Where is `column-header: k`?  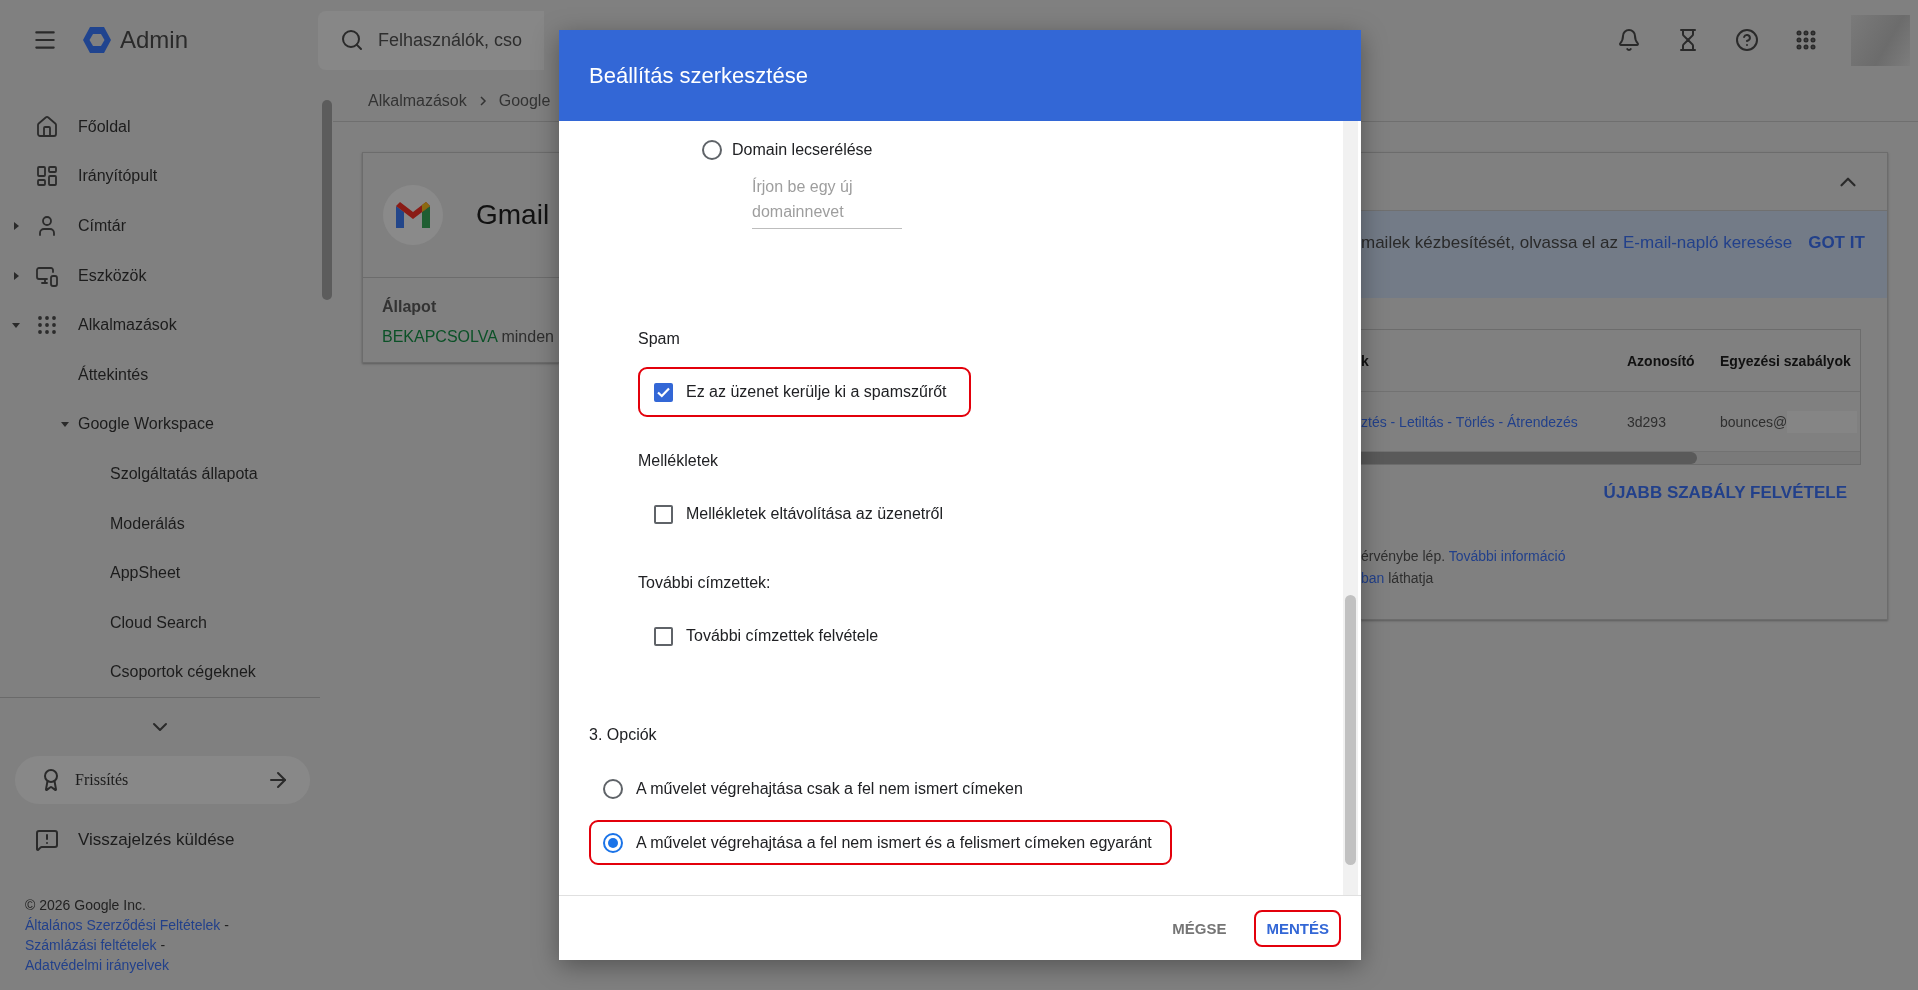
column-header: k is located at coordinates (1365, 360).